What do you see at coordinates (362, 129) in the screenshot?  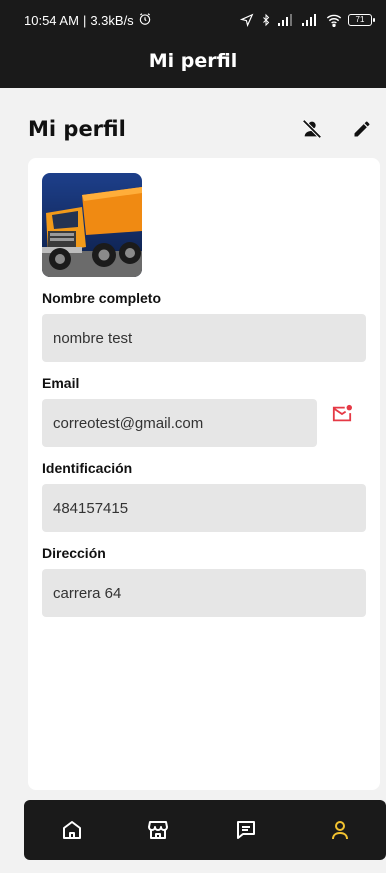 I see `edit-pencil-icon` at bounding box center [362, 129].